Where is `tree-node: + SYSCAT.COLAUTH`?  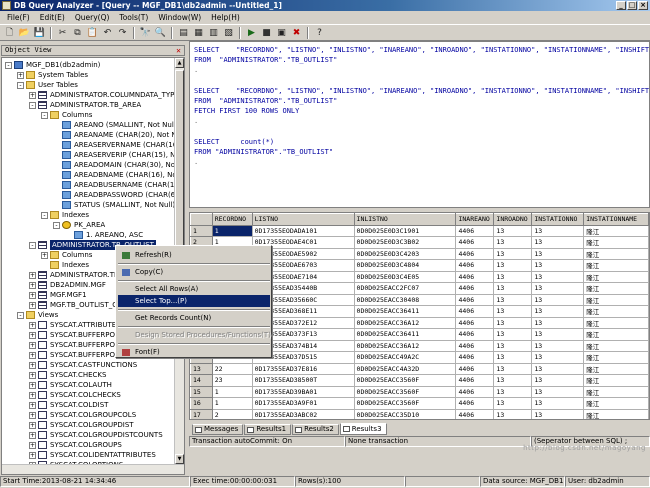 tree-node: + SYSCAT.COLAUTH is located at coordinates (70, 385).